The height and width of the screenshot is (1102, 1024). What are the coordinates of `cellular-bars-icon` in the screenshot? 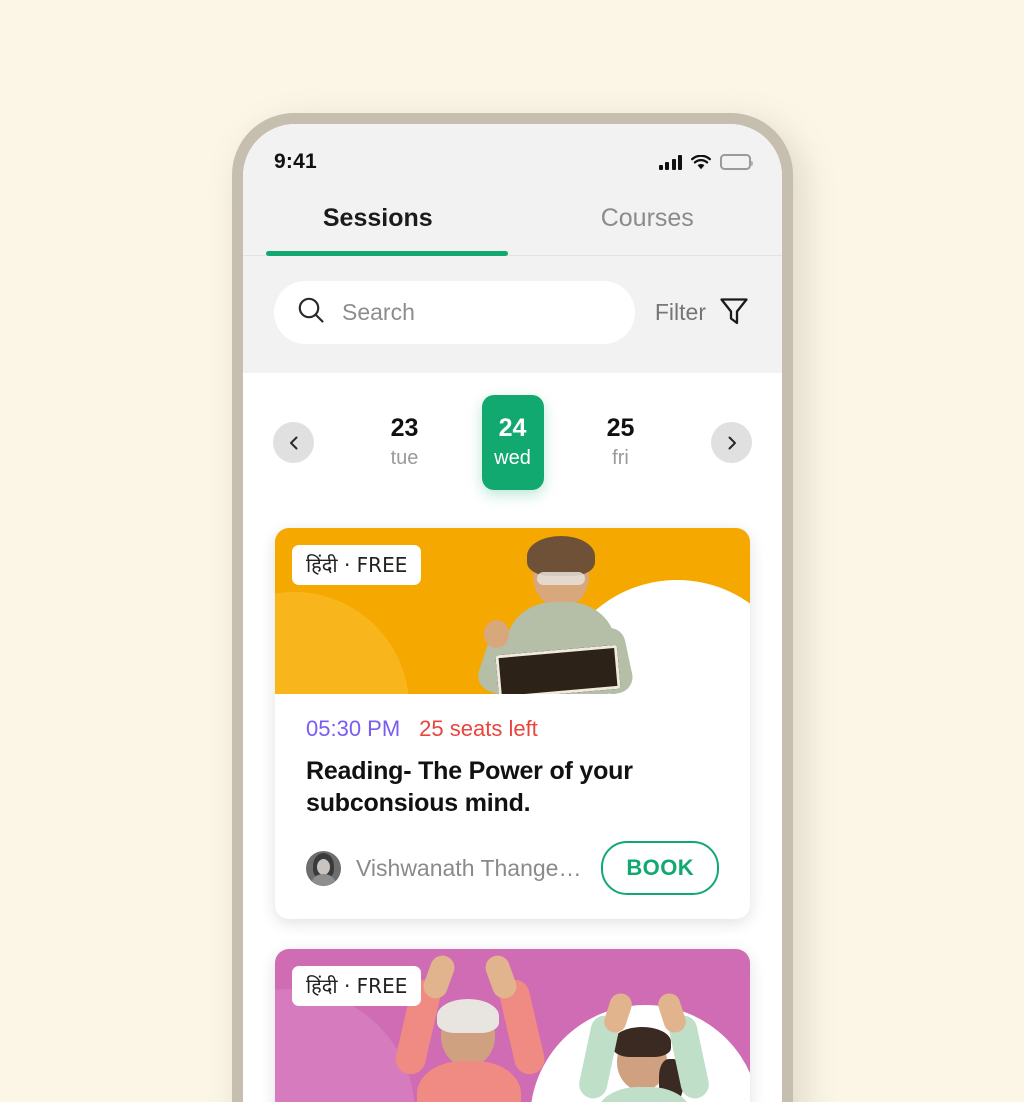 It's located at (670, 162).